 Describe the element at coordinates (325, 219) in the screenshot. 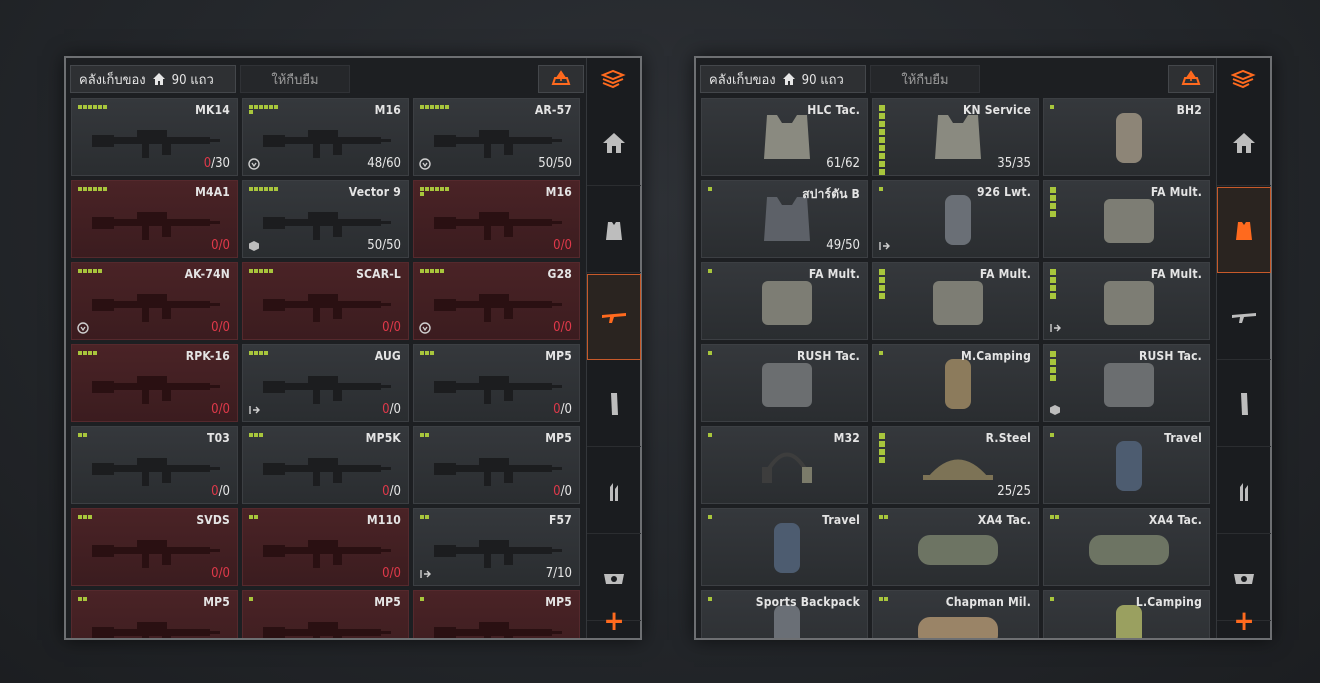

I see `weapon-slot: Vector 9 50/50` at that location.